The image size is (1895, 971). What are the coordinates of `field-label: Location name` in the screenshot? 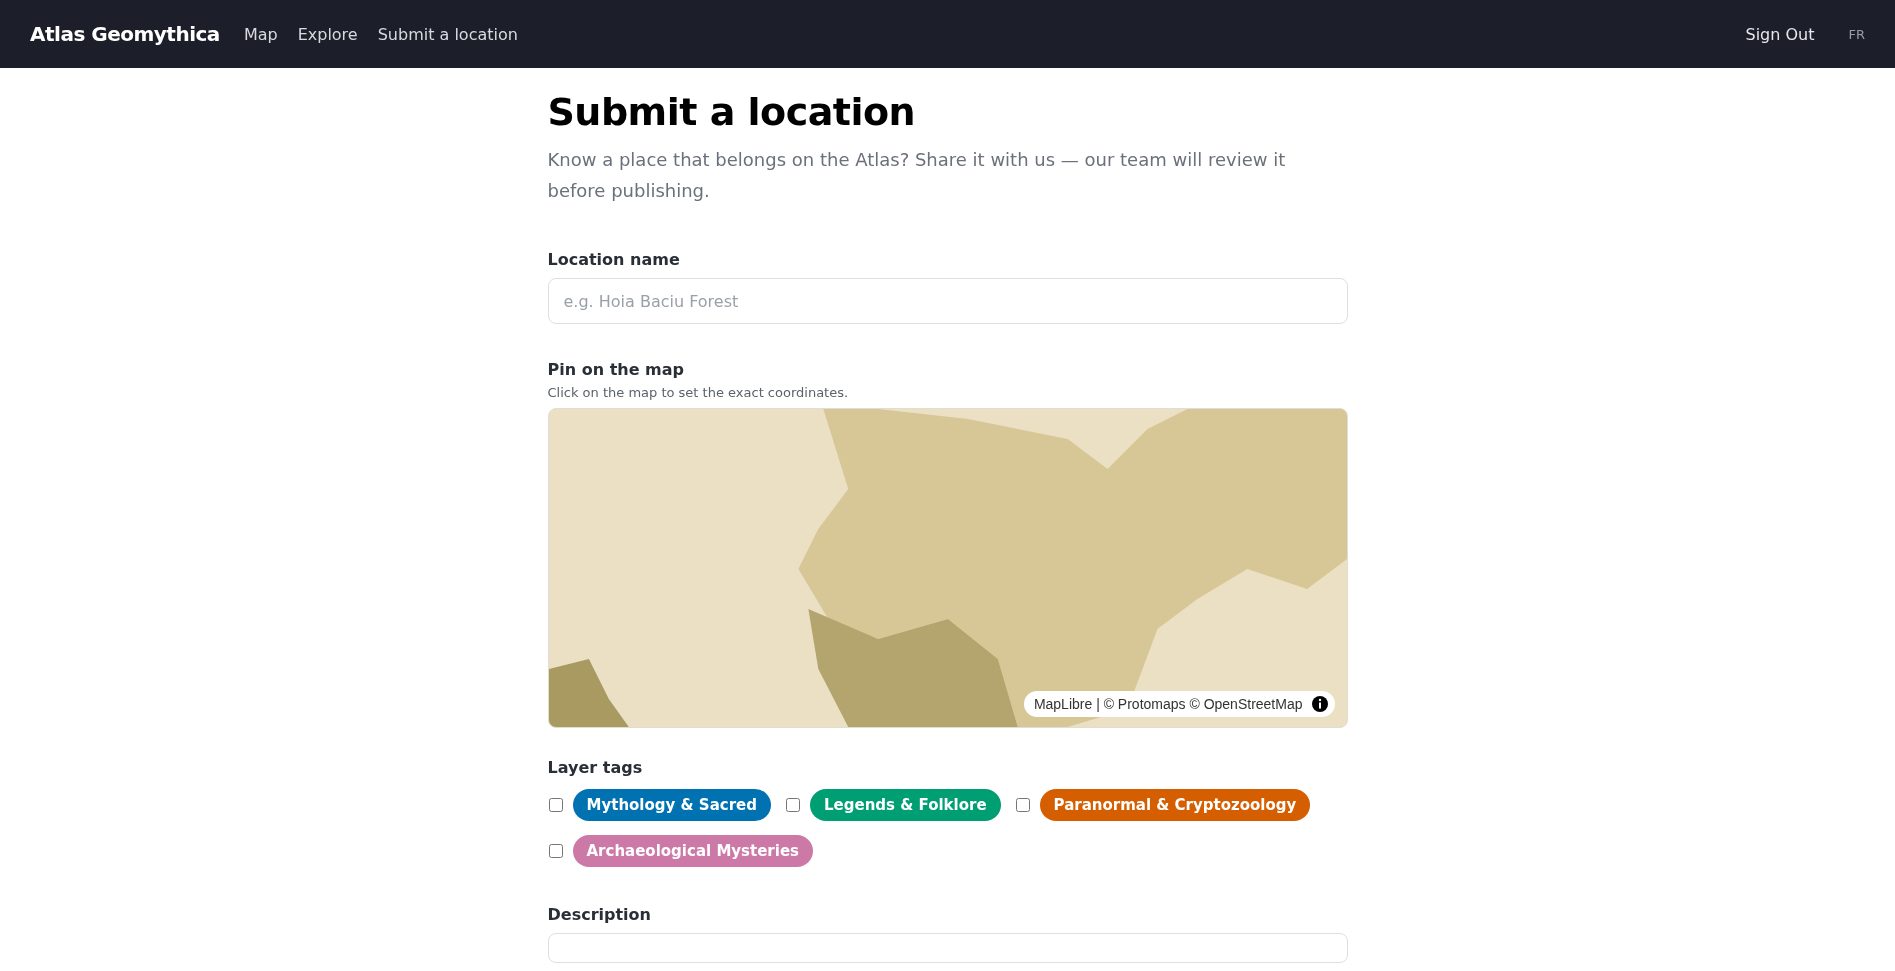 It's located at (614, 259).